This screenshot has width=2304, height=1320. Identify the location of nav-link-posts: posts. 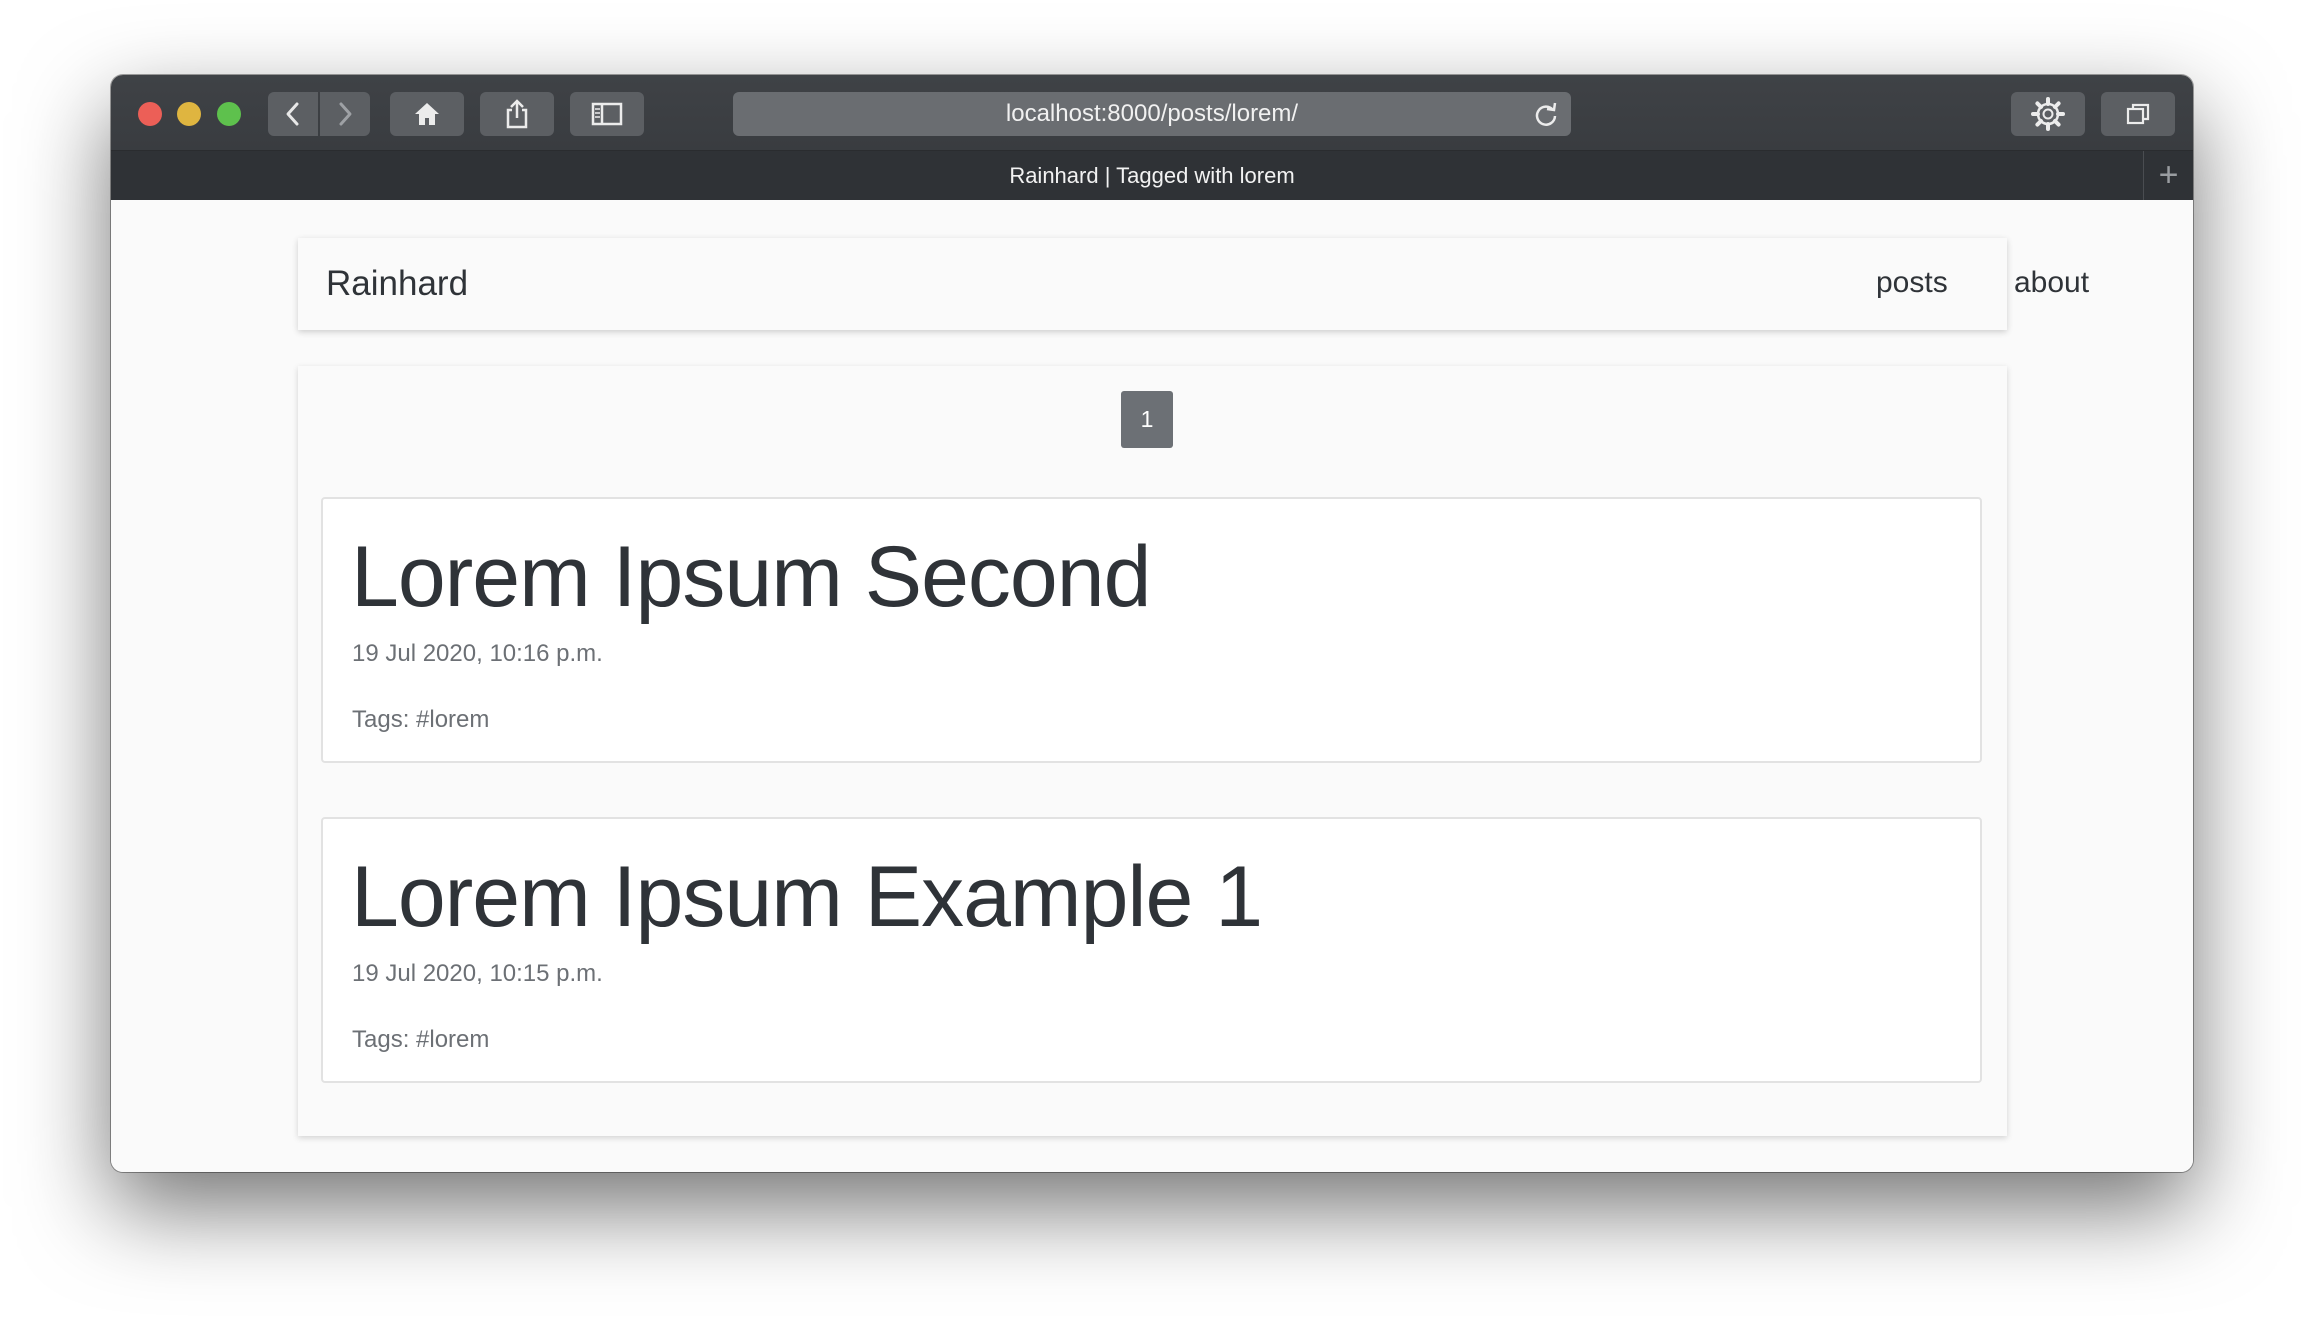
(1912, 283).